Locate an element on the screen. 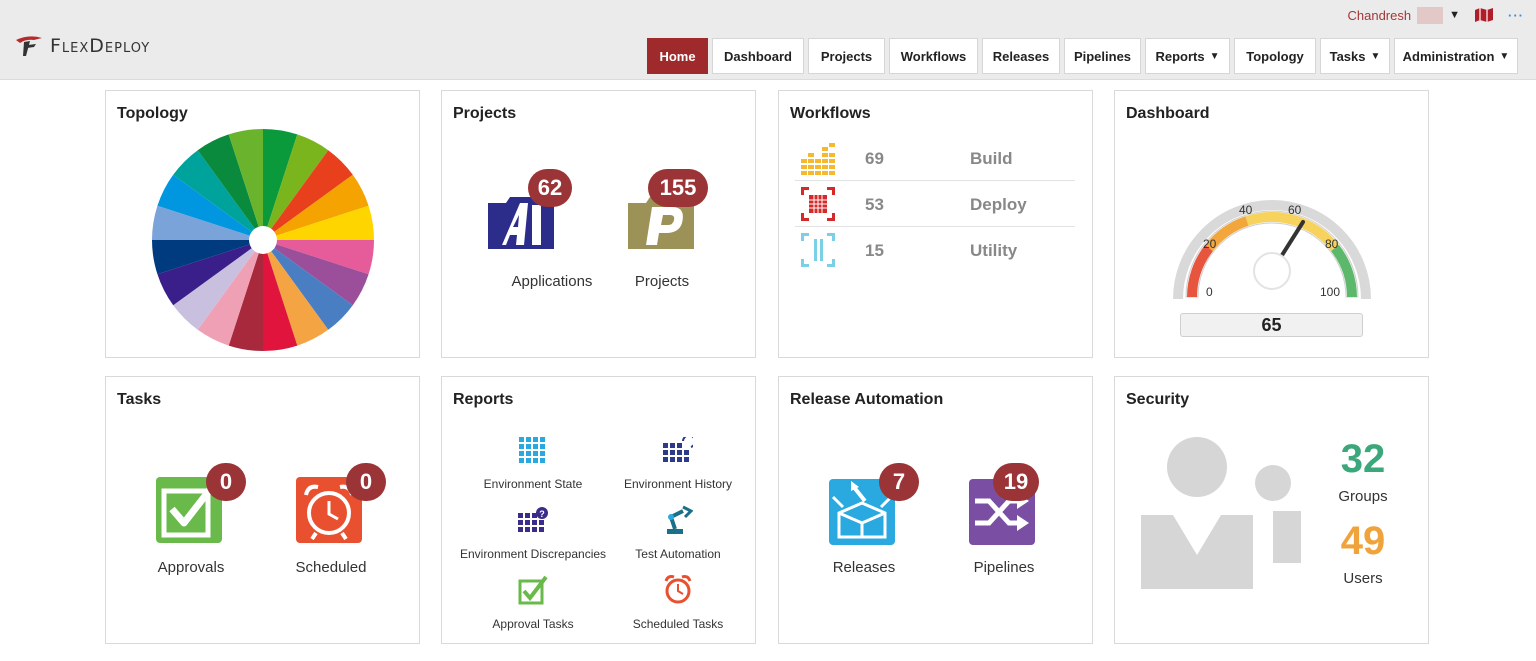 Image resolution: width=1536 pixels, height=661 pixels. nav-releases: Releases is located at coordinates (1021, 56).